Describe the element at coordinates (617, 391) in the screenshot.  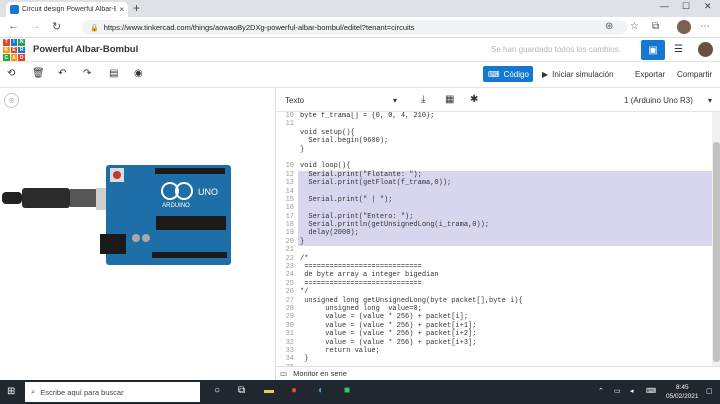
I see `network-icon: ▭` at that location.